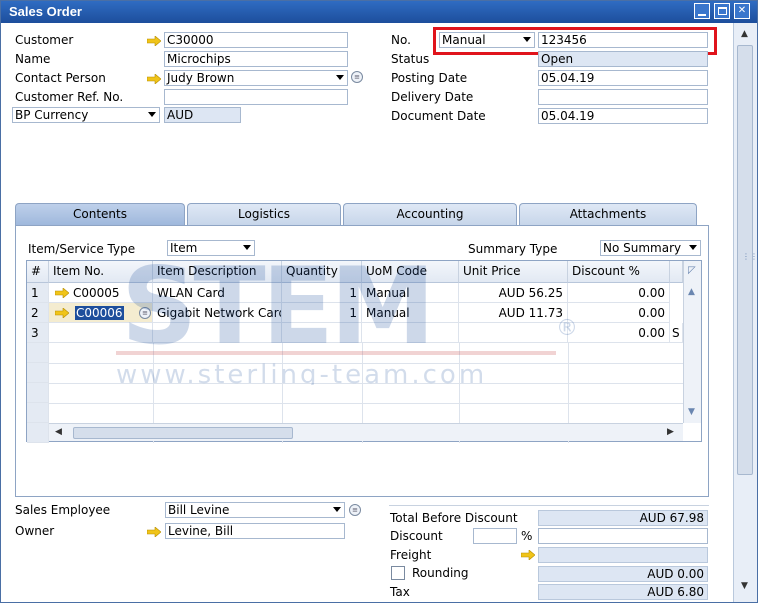 Image resolution: width=758 pixels, height=603 pixels. What do you see at coordinates (69, 97) in the screenshot?
I see `customer-ref-label: Customer Ref. No.` at bounding box center [69, 97].